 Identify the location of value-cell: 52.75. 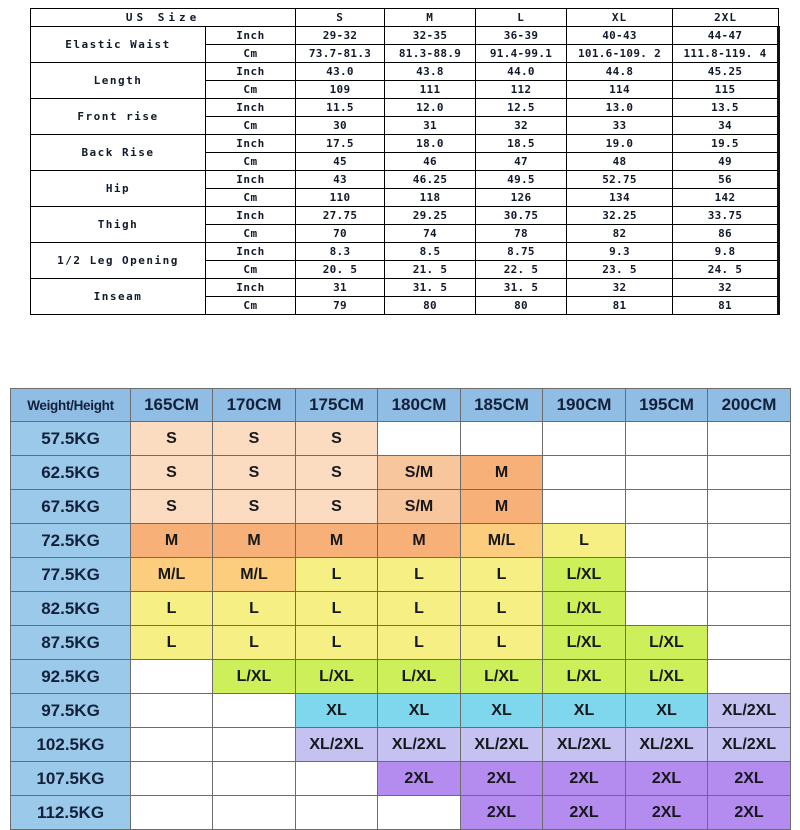
(620, 179).